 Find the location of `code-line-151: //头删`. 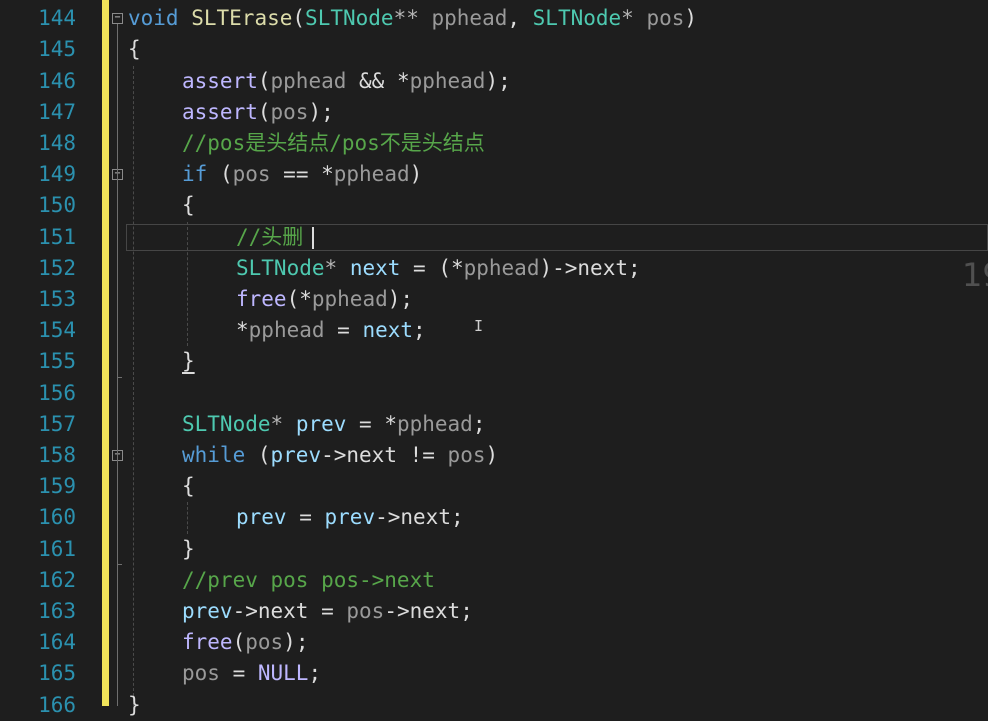

code-line-151: //头删 is located at coordinates (269, 237).